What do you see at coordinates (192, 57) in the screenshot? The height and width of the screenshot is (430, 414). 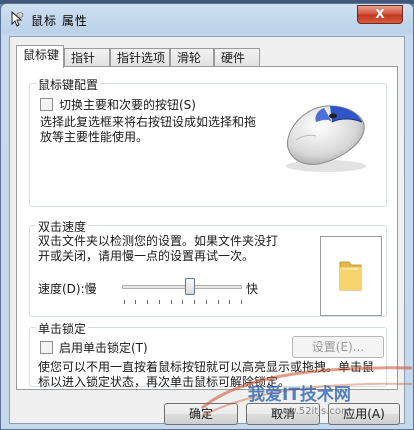 I see `tab-wheel: 滑轮` at bounding box center [192, 57].